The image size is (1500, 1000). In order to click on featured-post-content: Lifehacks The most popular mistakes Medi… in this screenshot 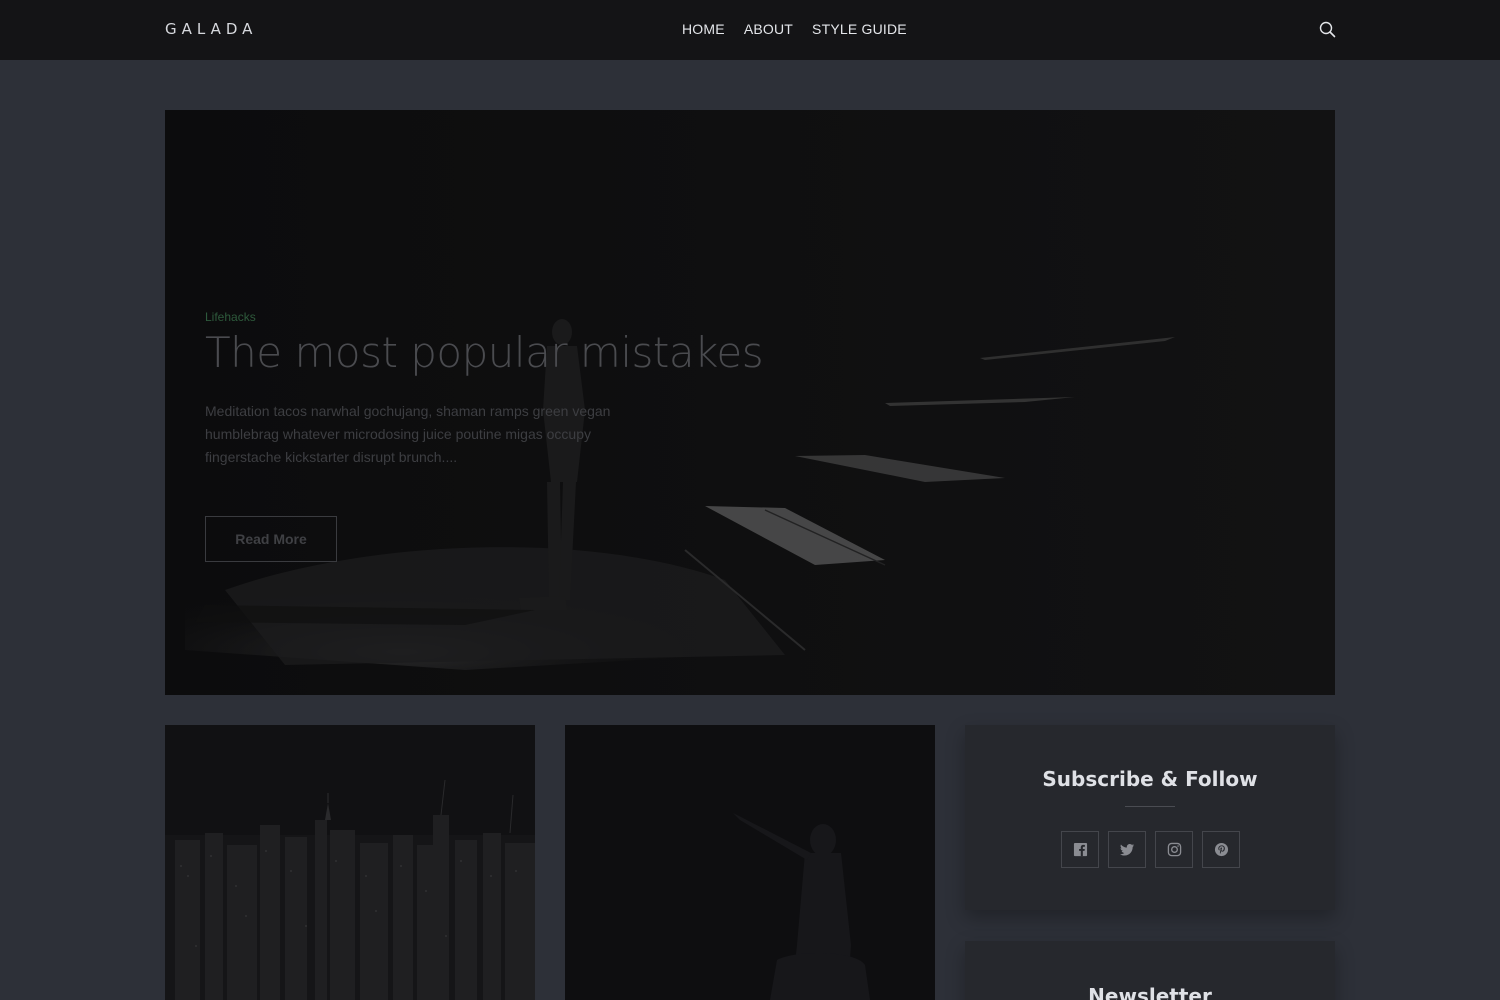, I will do `click(515, 389)`.